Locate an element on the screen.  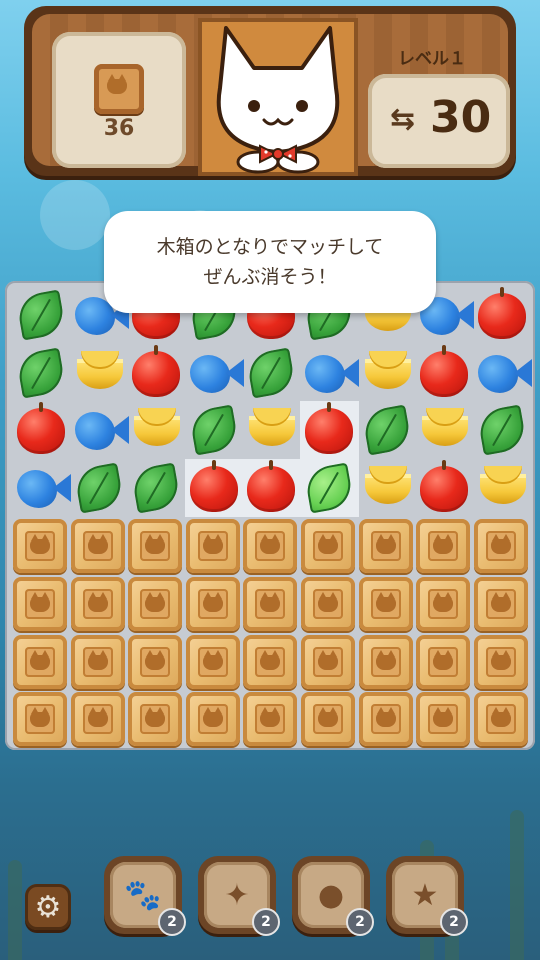
goal-panel: 36 is located at coordinates (119, 100).